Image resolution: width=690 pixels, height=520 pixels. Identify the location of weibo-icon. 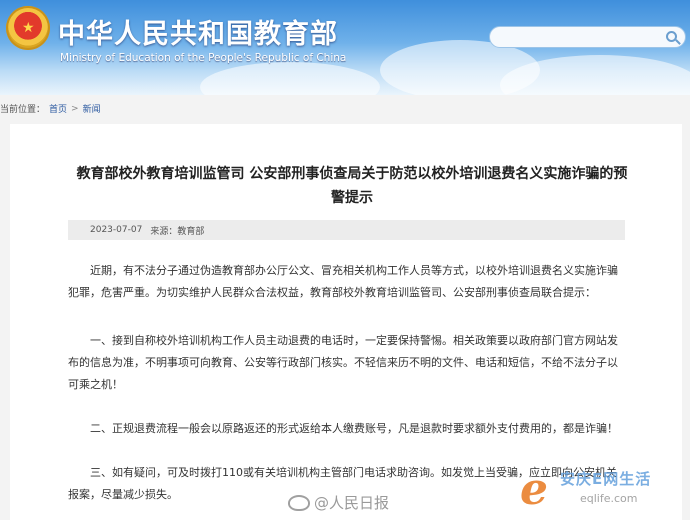
(299, 502).